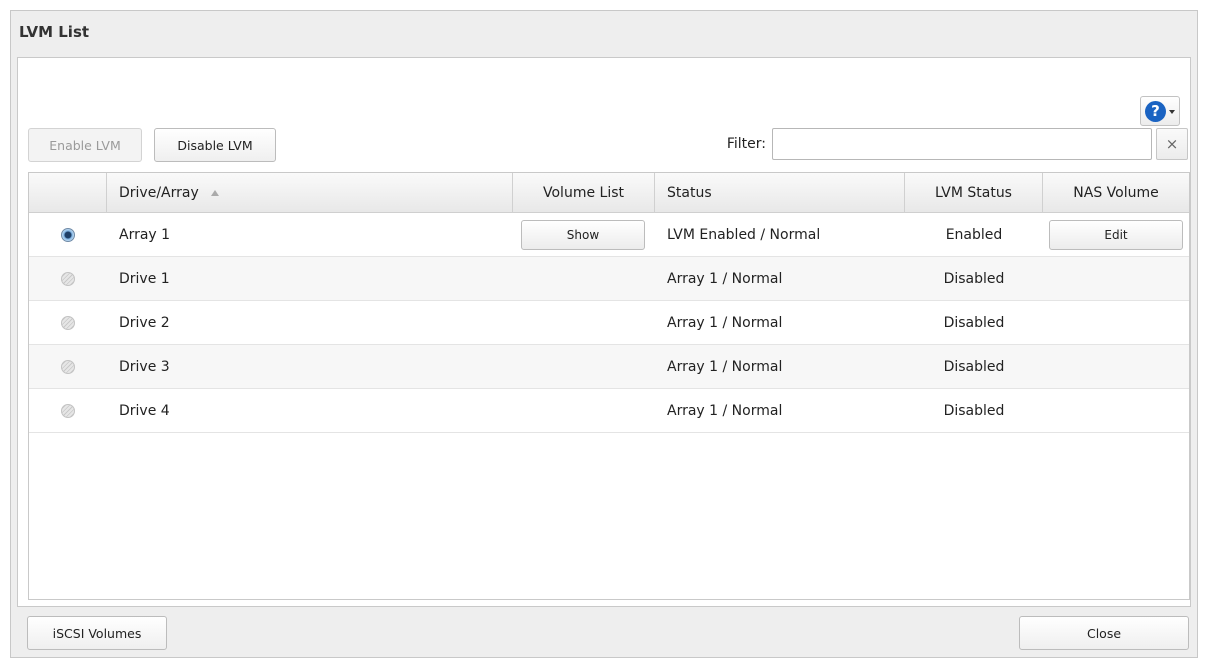 The width and height of the screenshot is (1206, 660). What do you see at coordinates (144, 323) in the screenshot?
I see `drive-array-name: Drive 2` at bounding box center [144, 323].